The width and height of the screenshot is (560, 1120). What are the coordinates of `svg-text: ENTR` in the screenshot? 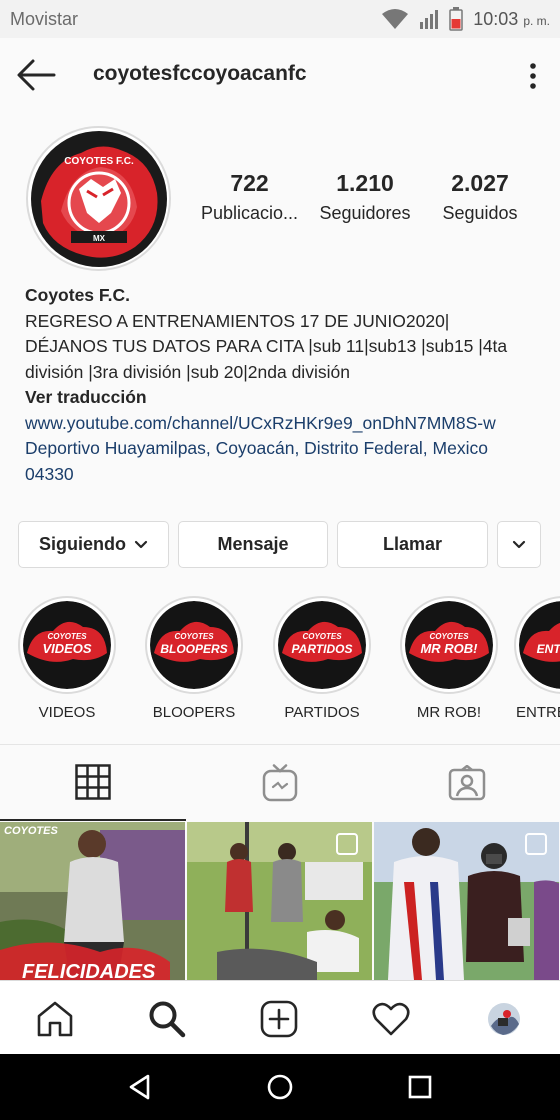 It's located at (548, 649).